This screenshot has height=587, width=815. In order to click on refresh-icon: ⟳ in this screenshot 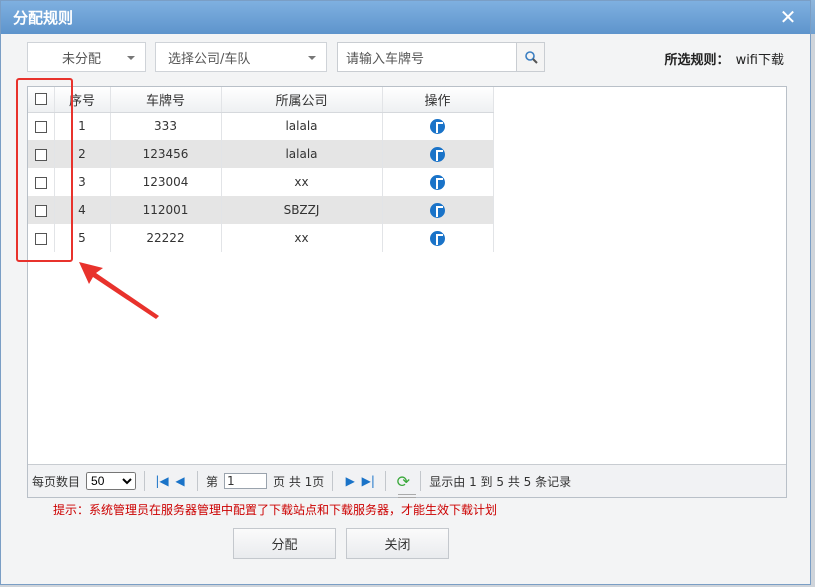, I will do `click(403, 481)`.